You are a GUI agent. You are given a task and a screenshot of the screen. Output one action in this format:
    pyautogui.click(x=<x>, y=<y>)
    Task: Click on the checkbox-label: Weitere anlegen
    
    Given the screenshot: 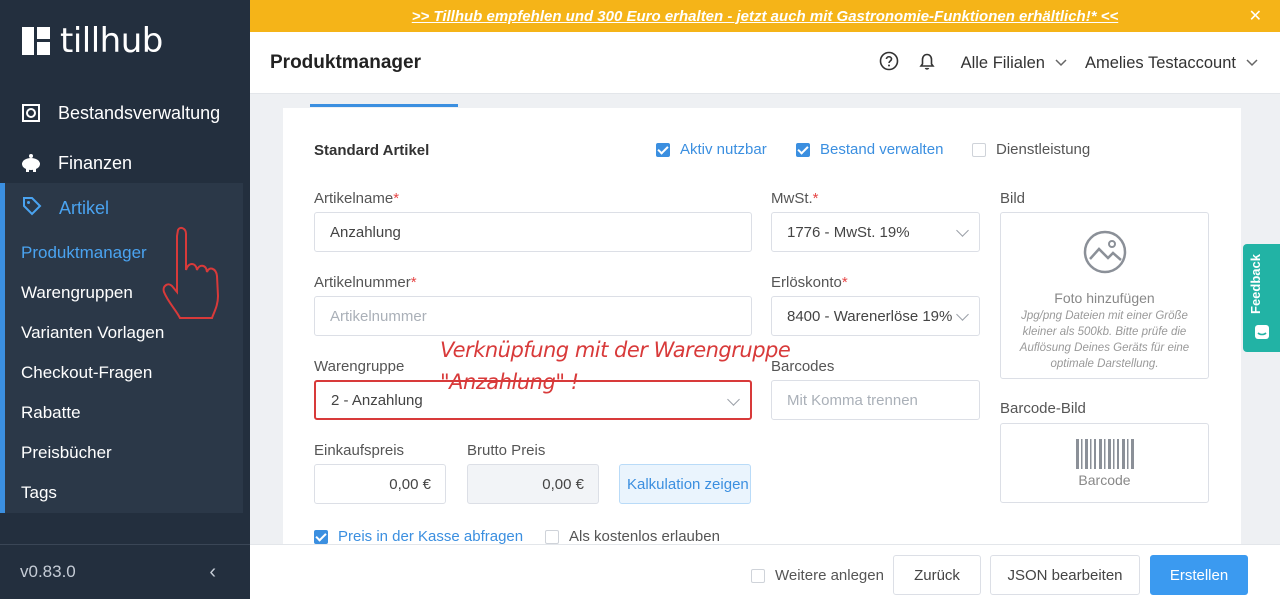 What is the action you would take?
    pyautogui.click(x=829, y=575)
    